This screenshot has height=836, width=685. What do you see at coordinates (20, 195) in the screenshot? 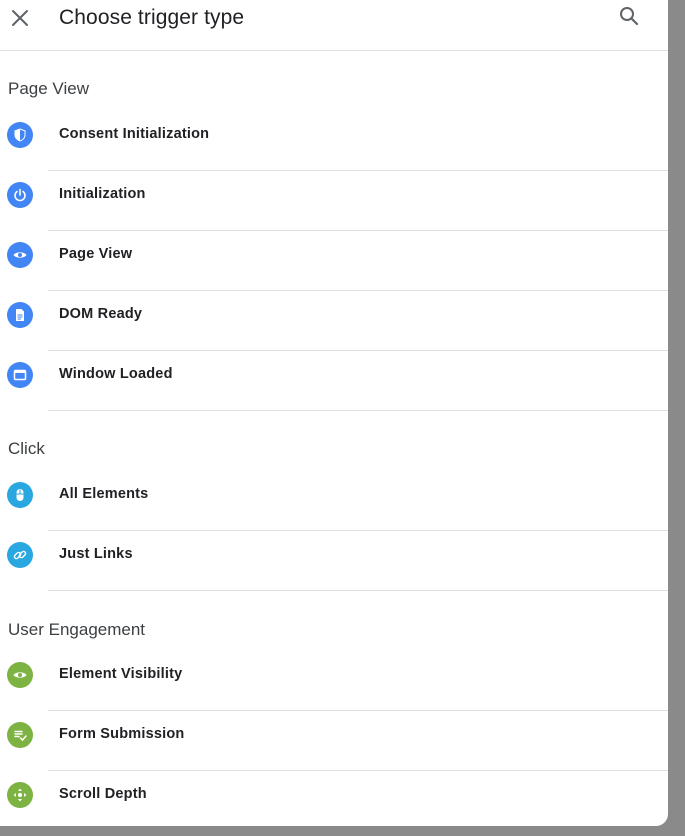
I see `power-icon` at bounding box center [20, 195].